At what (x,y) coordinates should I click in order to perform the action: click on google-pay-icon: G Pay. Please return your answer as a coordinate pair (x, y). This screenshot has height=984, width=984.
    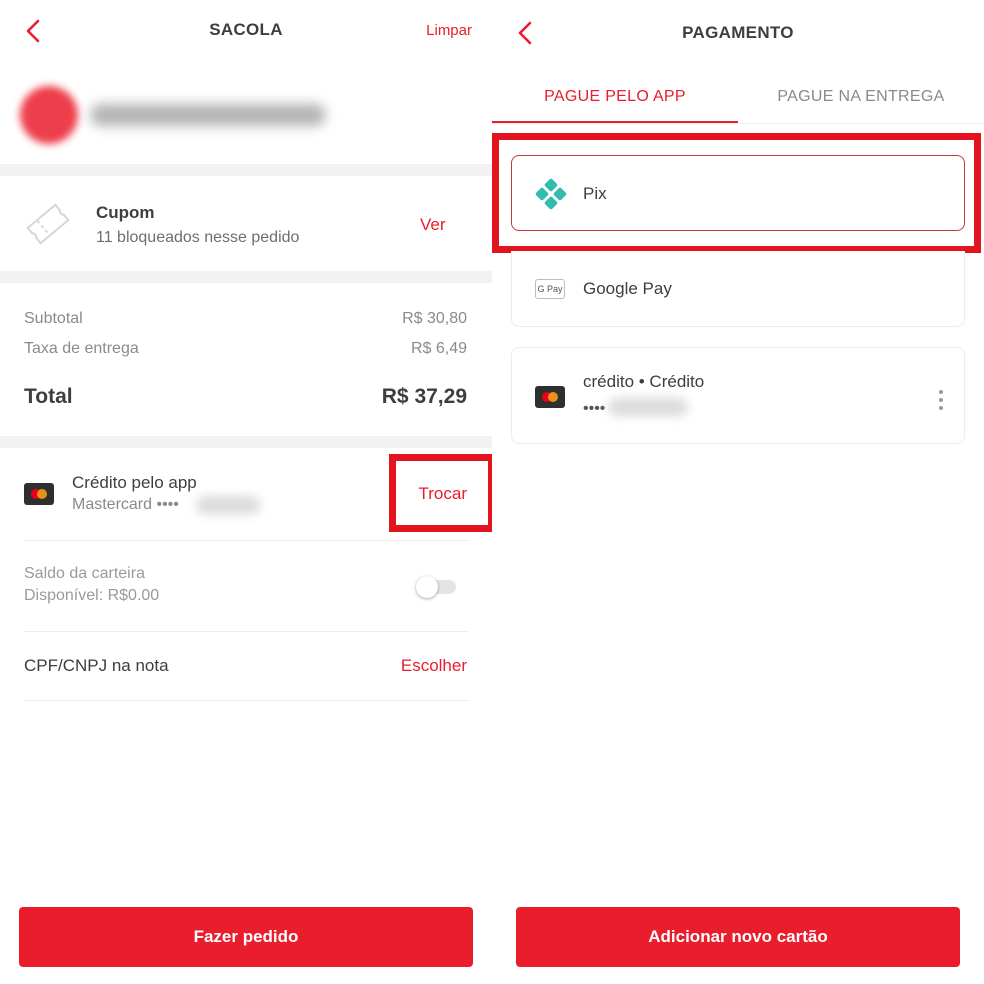
    Looking at the image, I should click on (550, 289).